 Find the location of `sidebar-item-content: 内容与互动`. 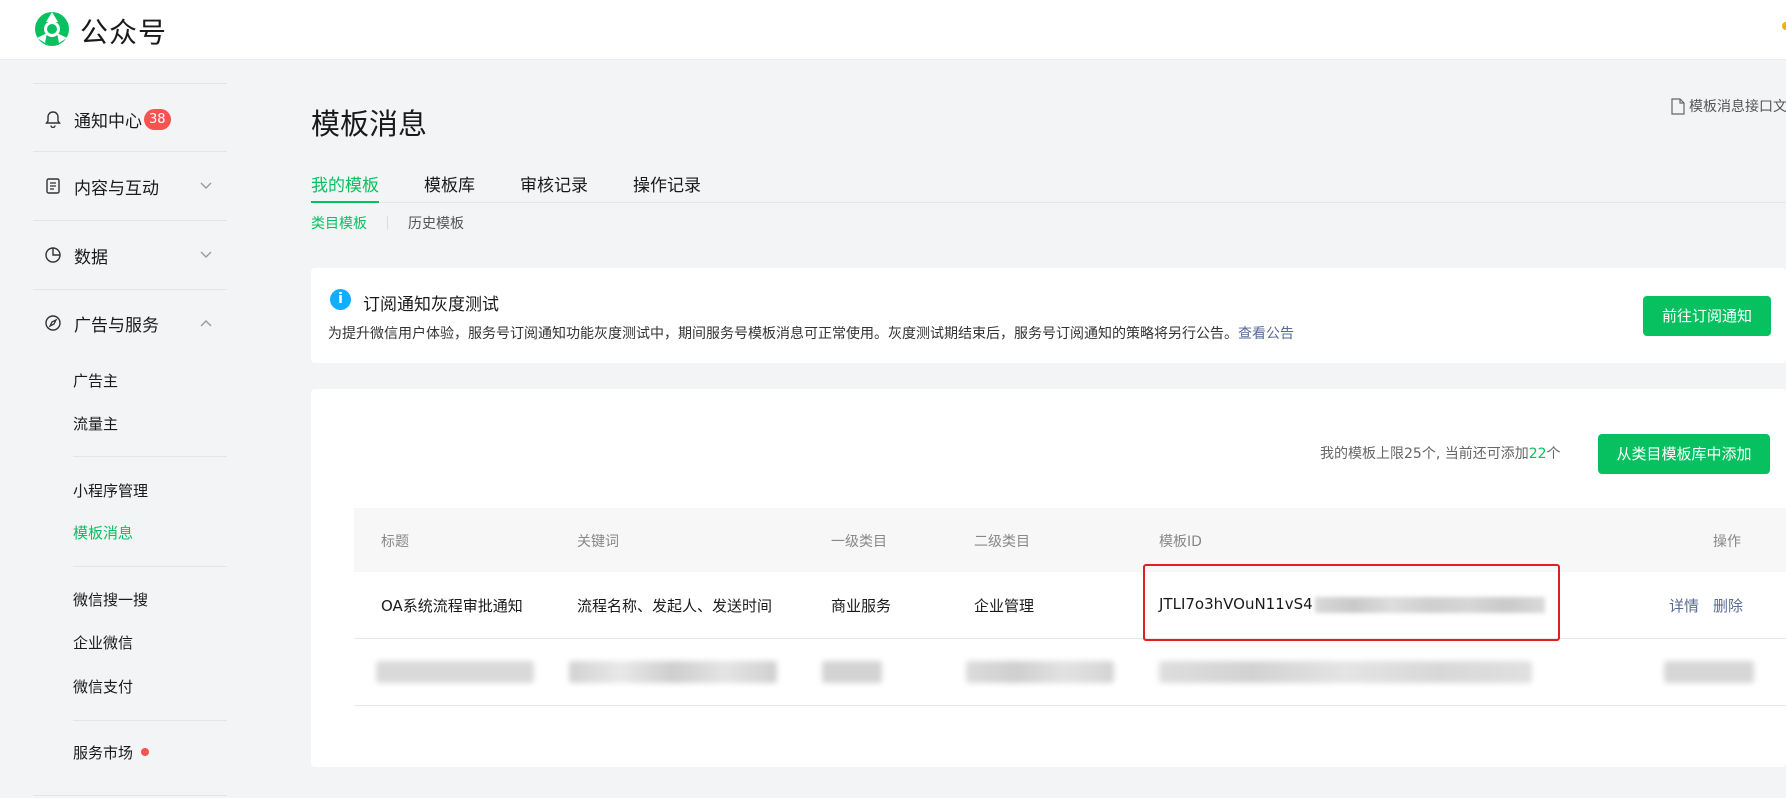

sidebar-item-content: 内容与互动 is located at coordinates (135, 186).